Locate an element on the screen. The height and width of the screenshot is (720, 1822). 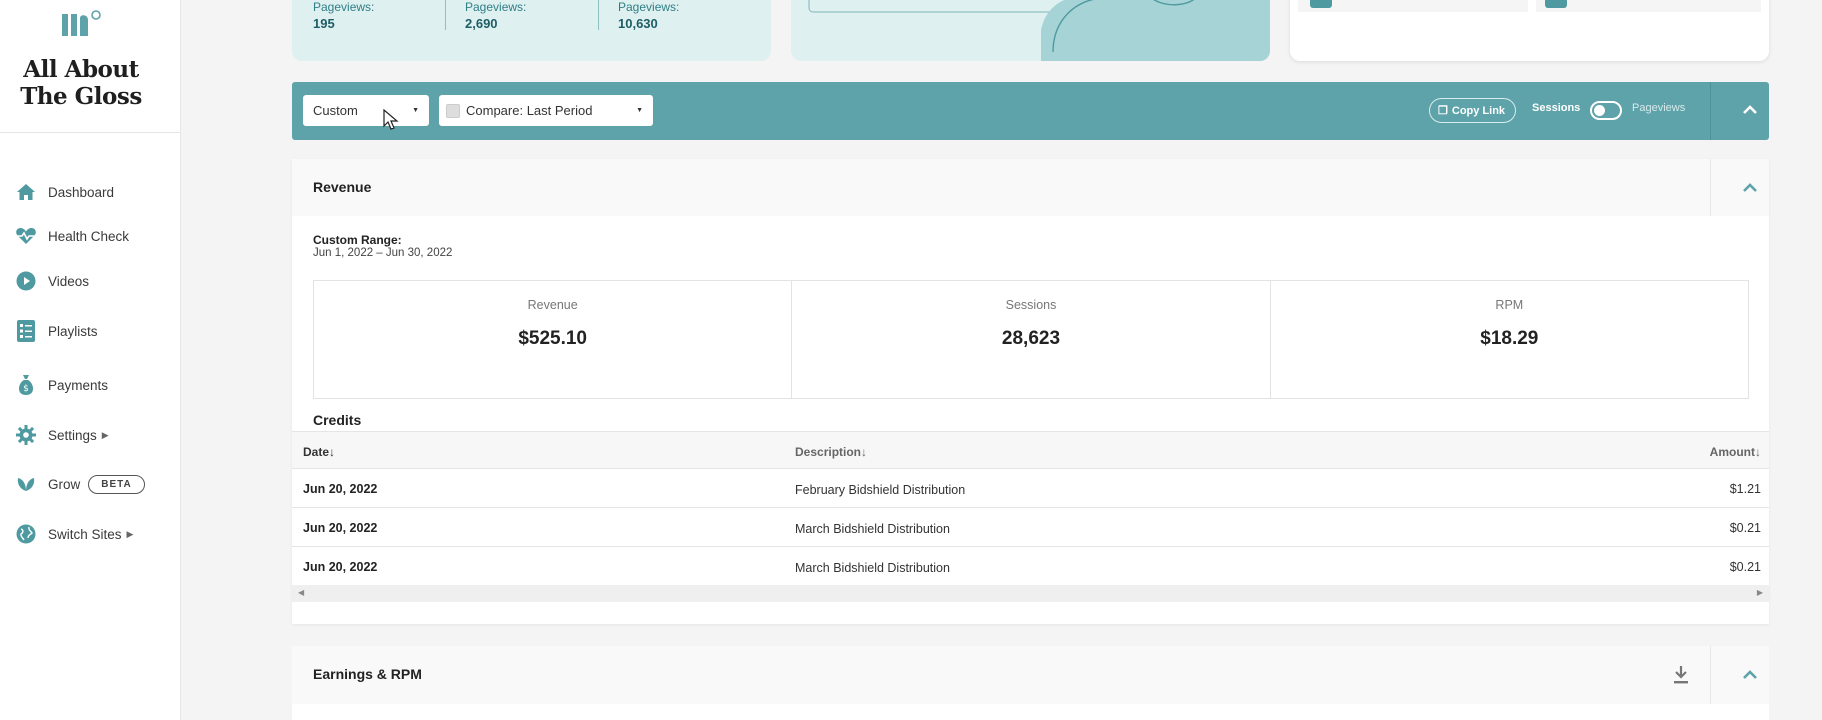
sidebar-item-playlists: Playlists is located at coordinates (56, 331).